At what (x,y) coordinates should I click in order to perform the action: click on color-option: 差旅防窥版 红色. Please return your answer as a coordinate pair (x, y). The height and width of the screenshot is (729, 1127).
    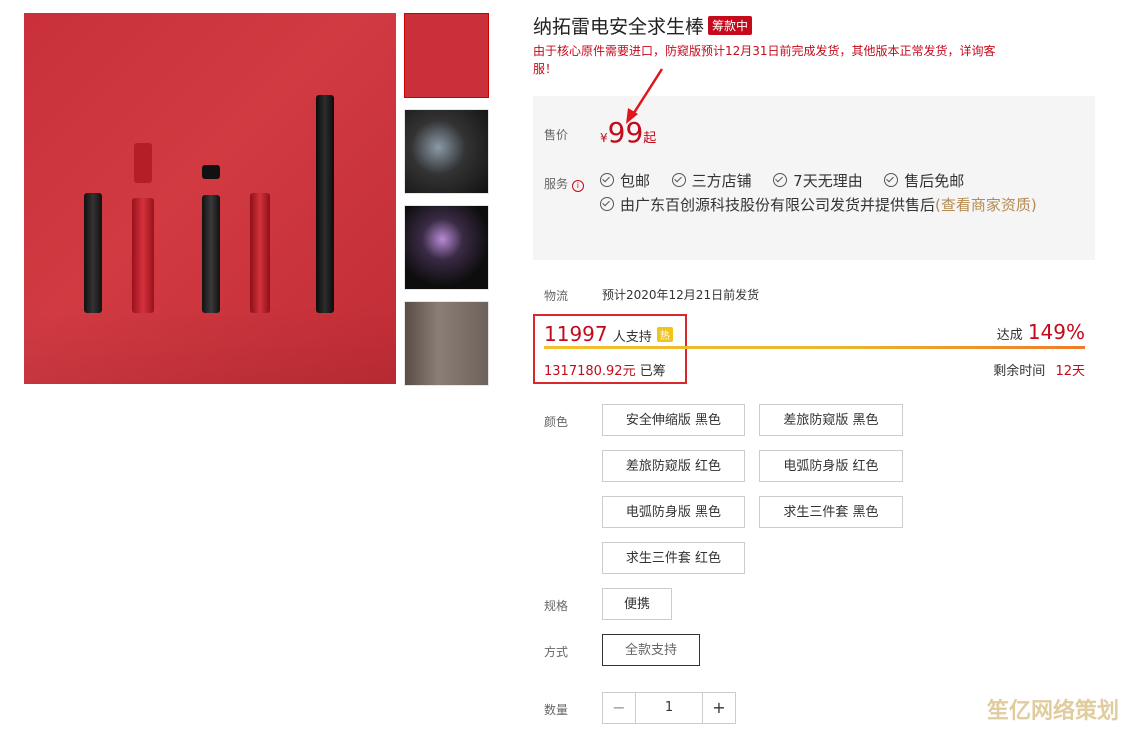
    Looking at the image, I should click on (673, 466).